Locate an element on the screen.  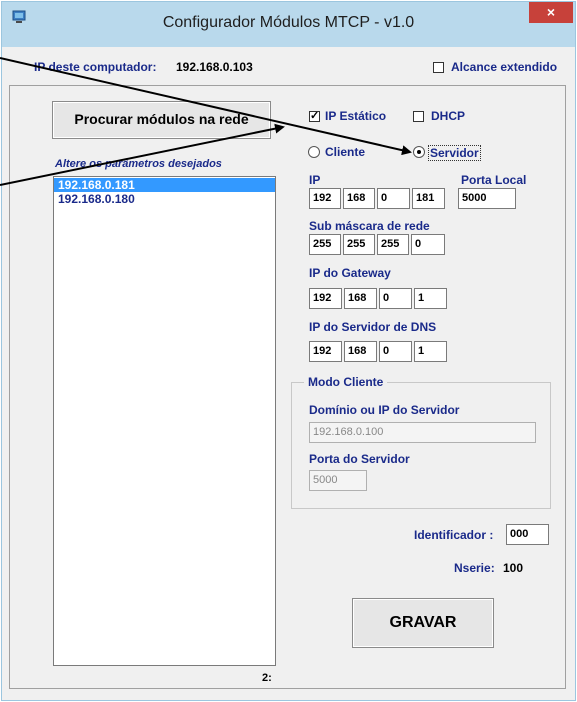
server-port-field: 5000 is located at coordinates (338, 480).